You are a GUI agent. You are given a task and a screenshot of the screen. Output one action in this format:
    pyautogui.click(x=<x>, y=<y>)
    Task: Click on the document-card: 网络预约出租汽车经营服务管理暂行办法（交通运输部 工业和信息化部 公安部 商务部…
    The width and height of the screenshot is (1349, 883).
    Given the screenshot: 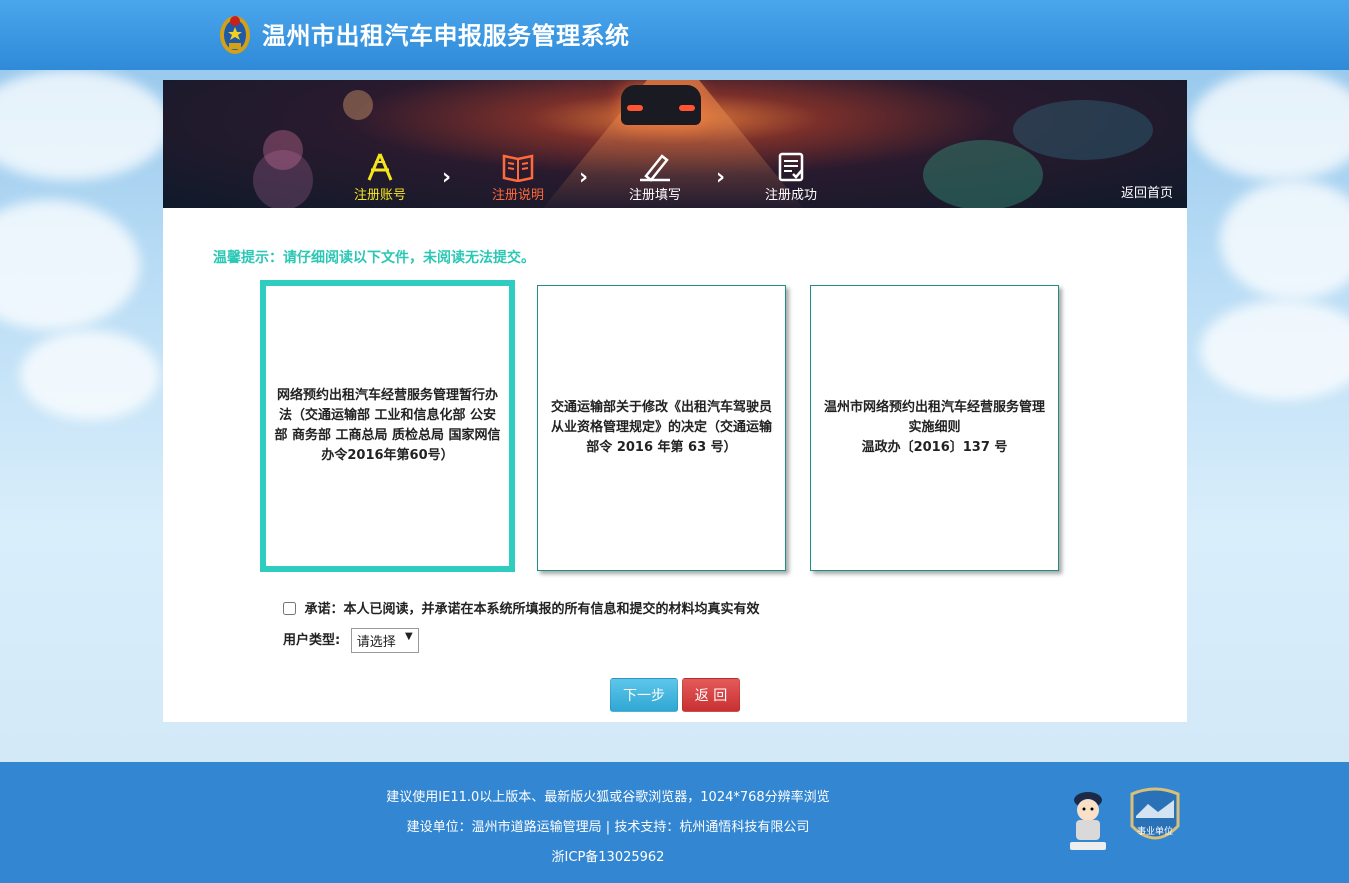 What is the action you would take?
    pyautogui.click(x=387, y=426)
    